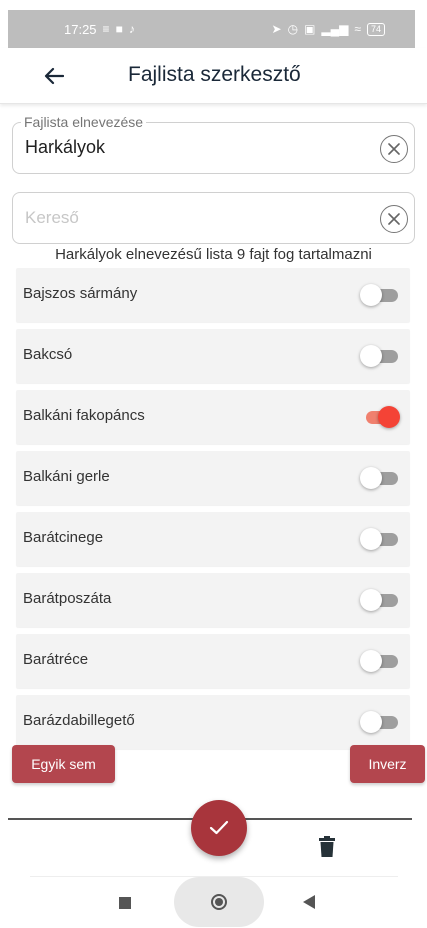  What do you see at coordinates (213, 661) in the screenshot?
I see `list-item: Barátréce` at bounding box center [213, 661].